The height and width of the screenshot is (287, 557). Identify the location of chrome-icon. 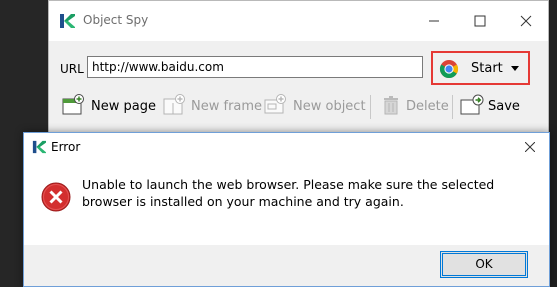
(449, 69).